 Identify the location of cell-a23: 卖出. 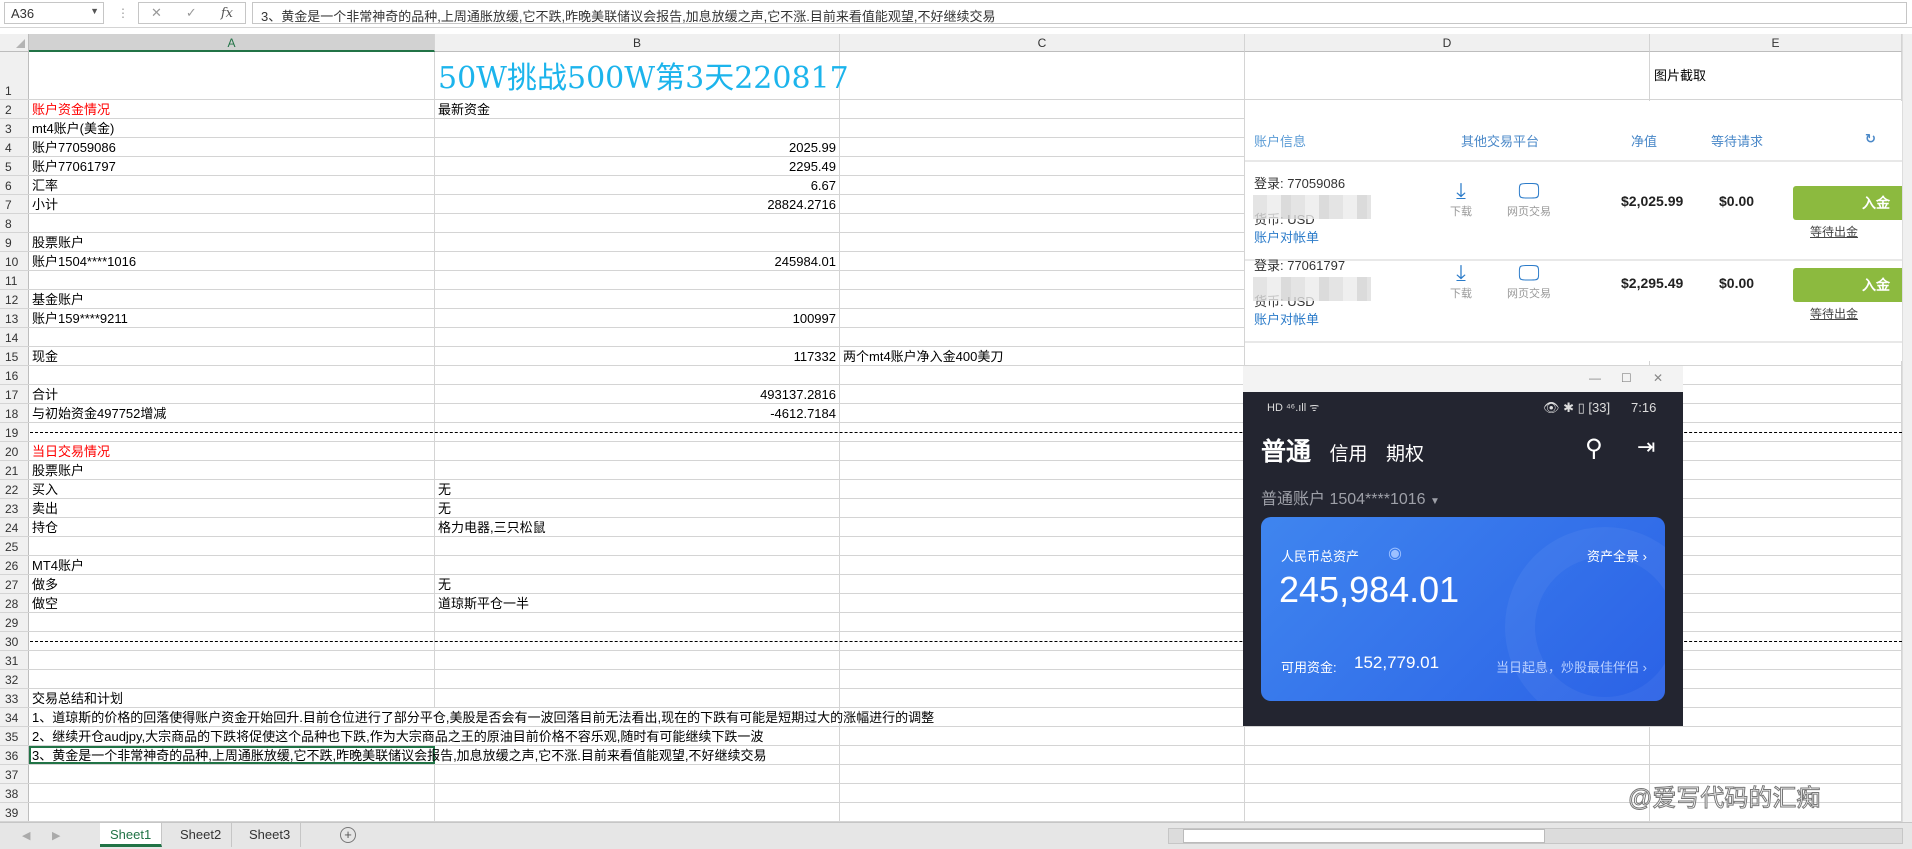
(232, 508).